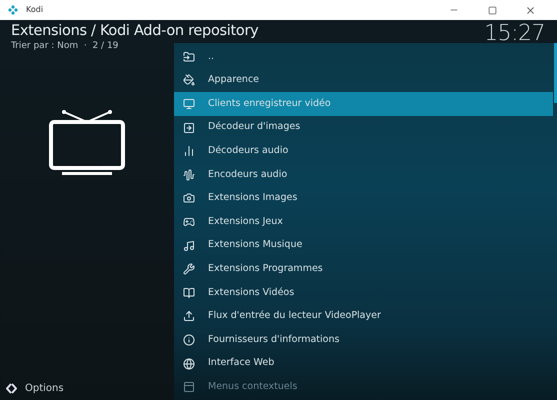 The width and height of the screenshot is (557, 400). What do you see at coordinates (13, 10) in the screenshot?
I see `kodi-logo-icon` at bounding box center [13, 10].